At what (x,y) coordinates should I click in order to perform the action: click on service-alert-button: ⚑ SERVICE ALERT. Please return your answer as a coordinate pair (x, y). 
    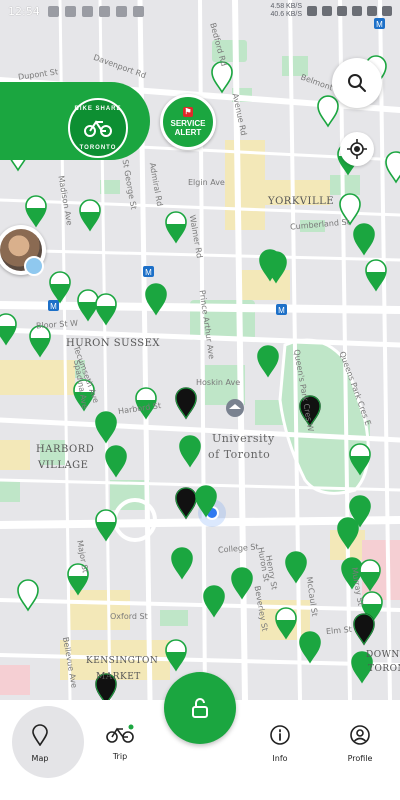
    Looking at the image, I should click on (188, 122).